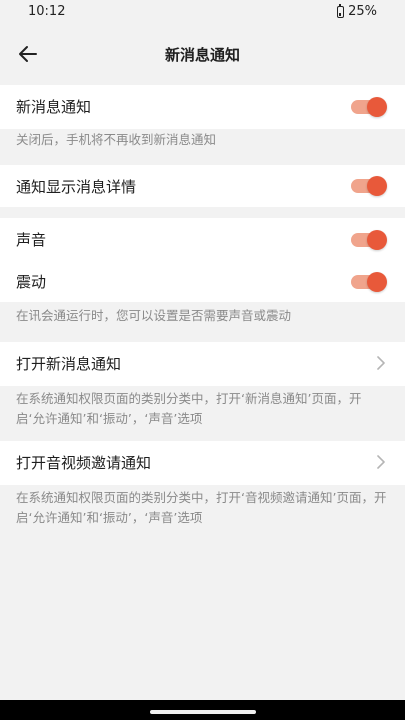  I want to click on open-new-message-card: 打开新消息通知, so click(202, 364).